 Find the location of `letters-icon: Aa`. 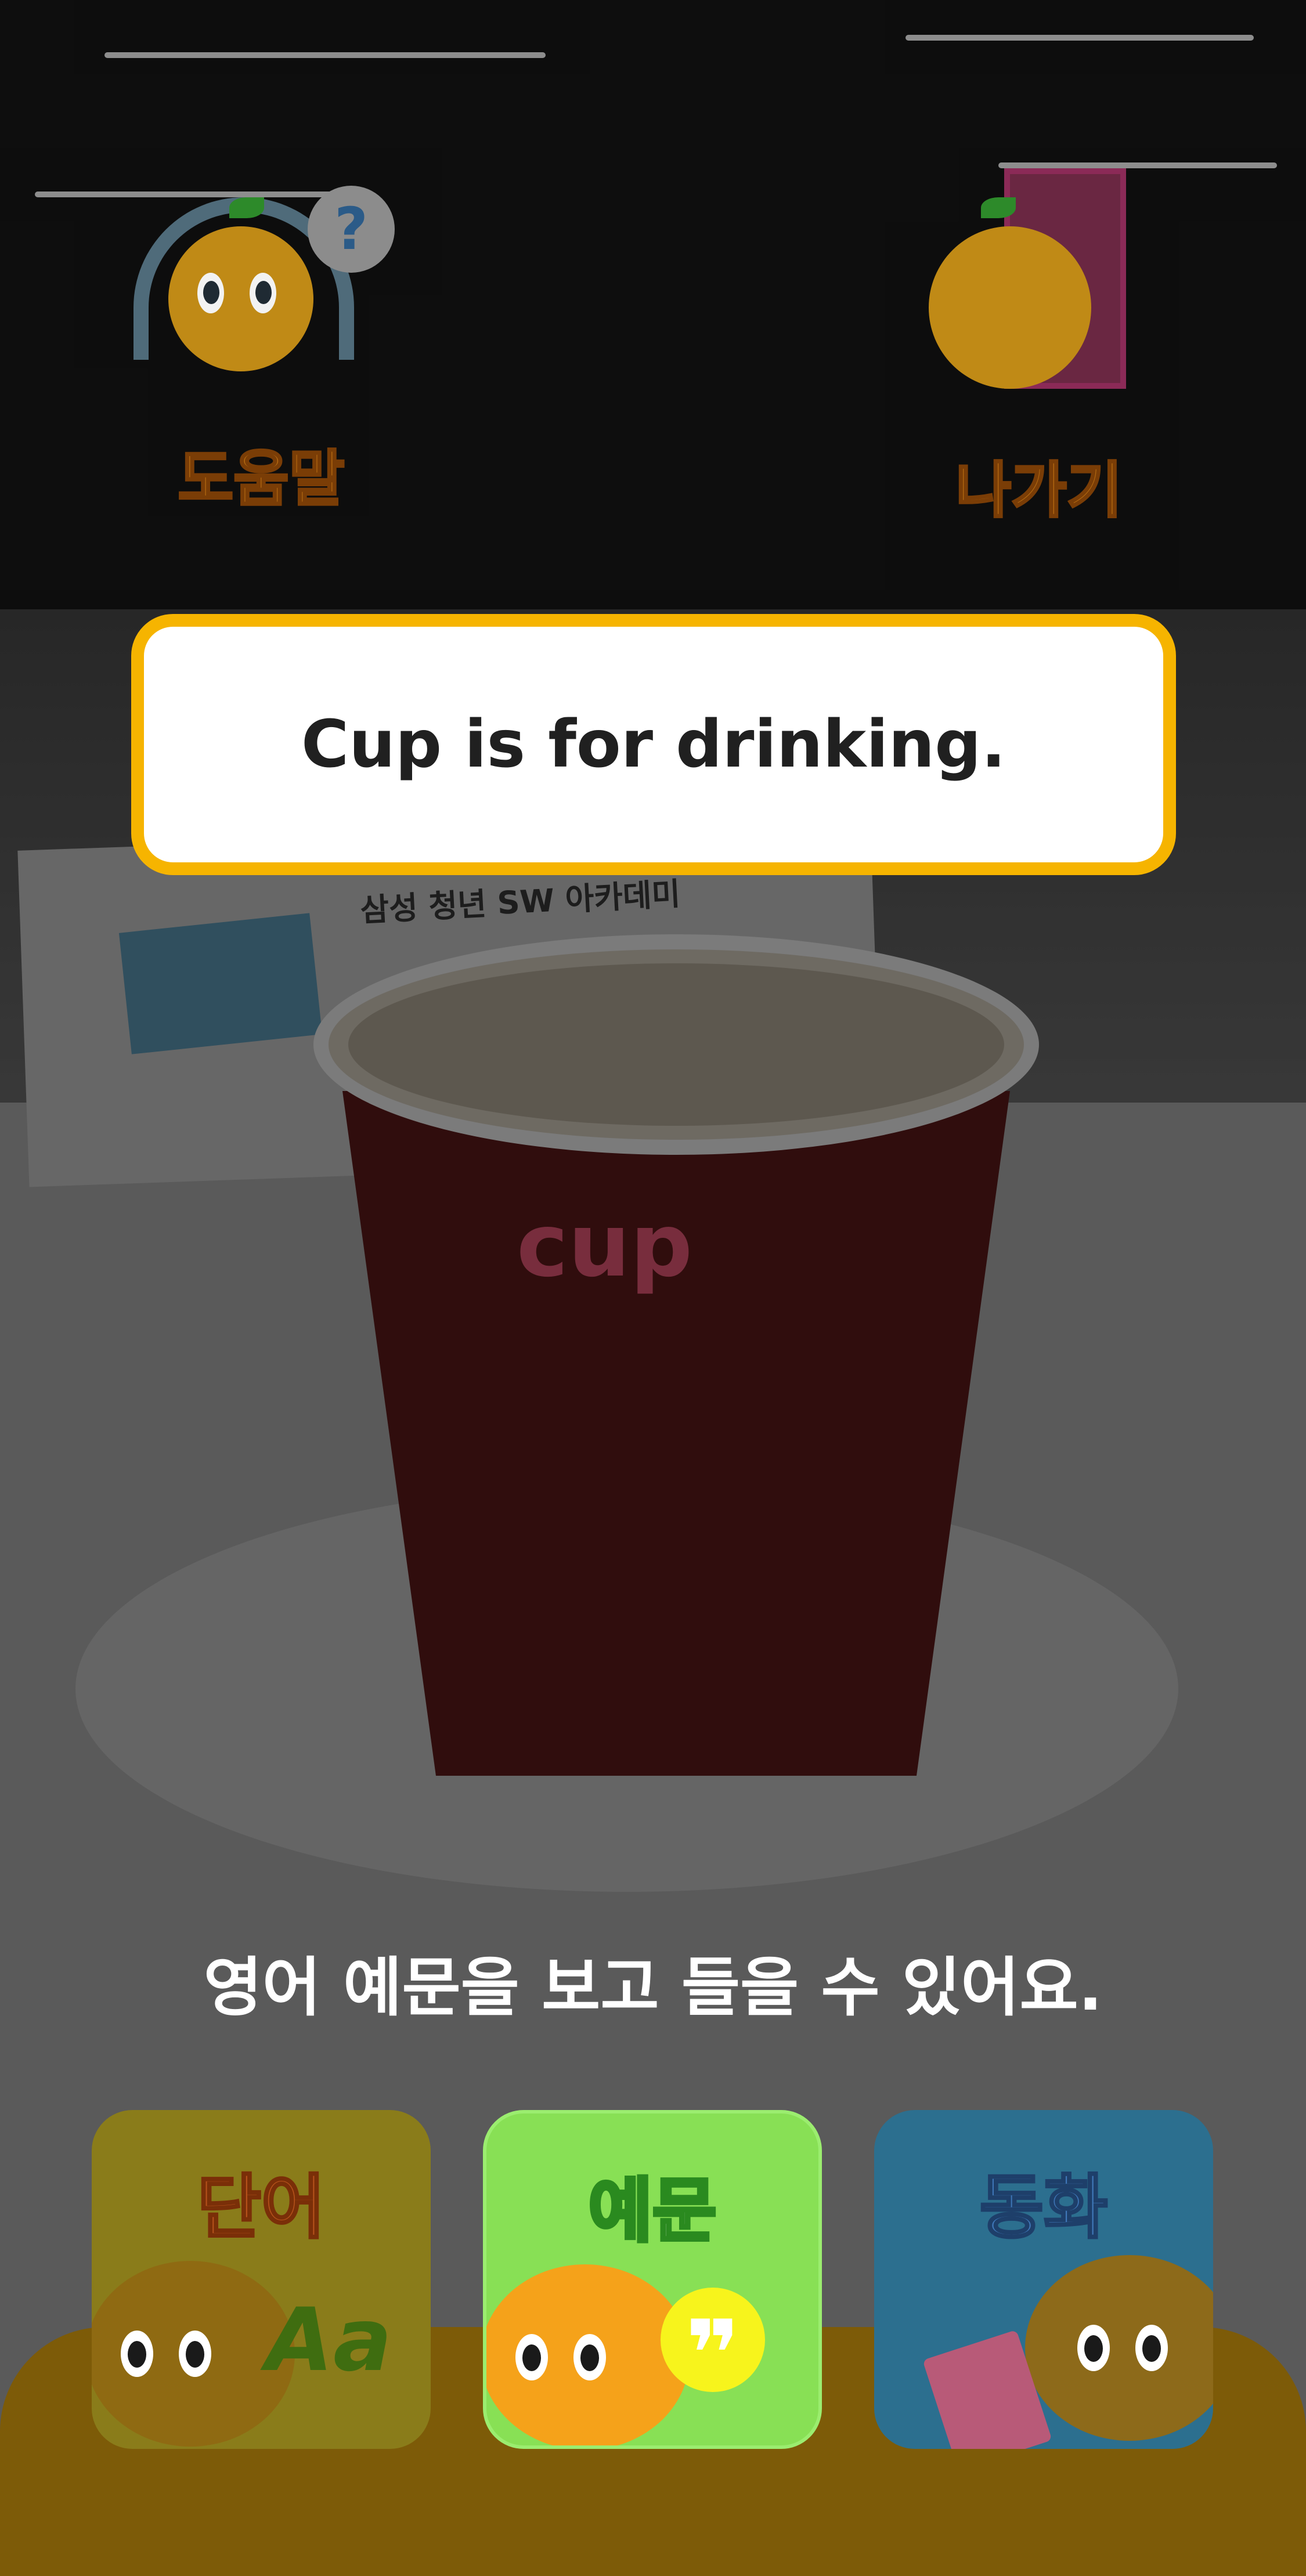

letters-icon: Aa is located at coordinates (329, 2340).